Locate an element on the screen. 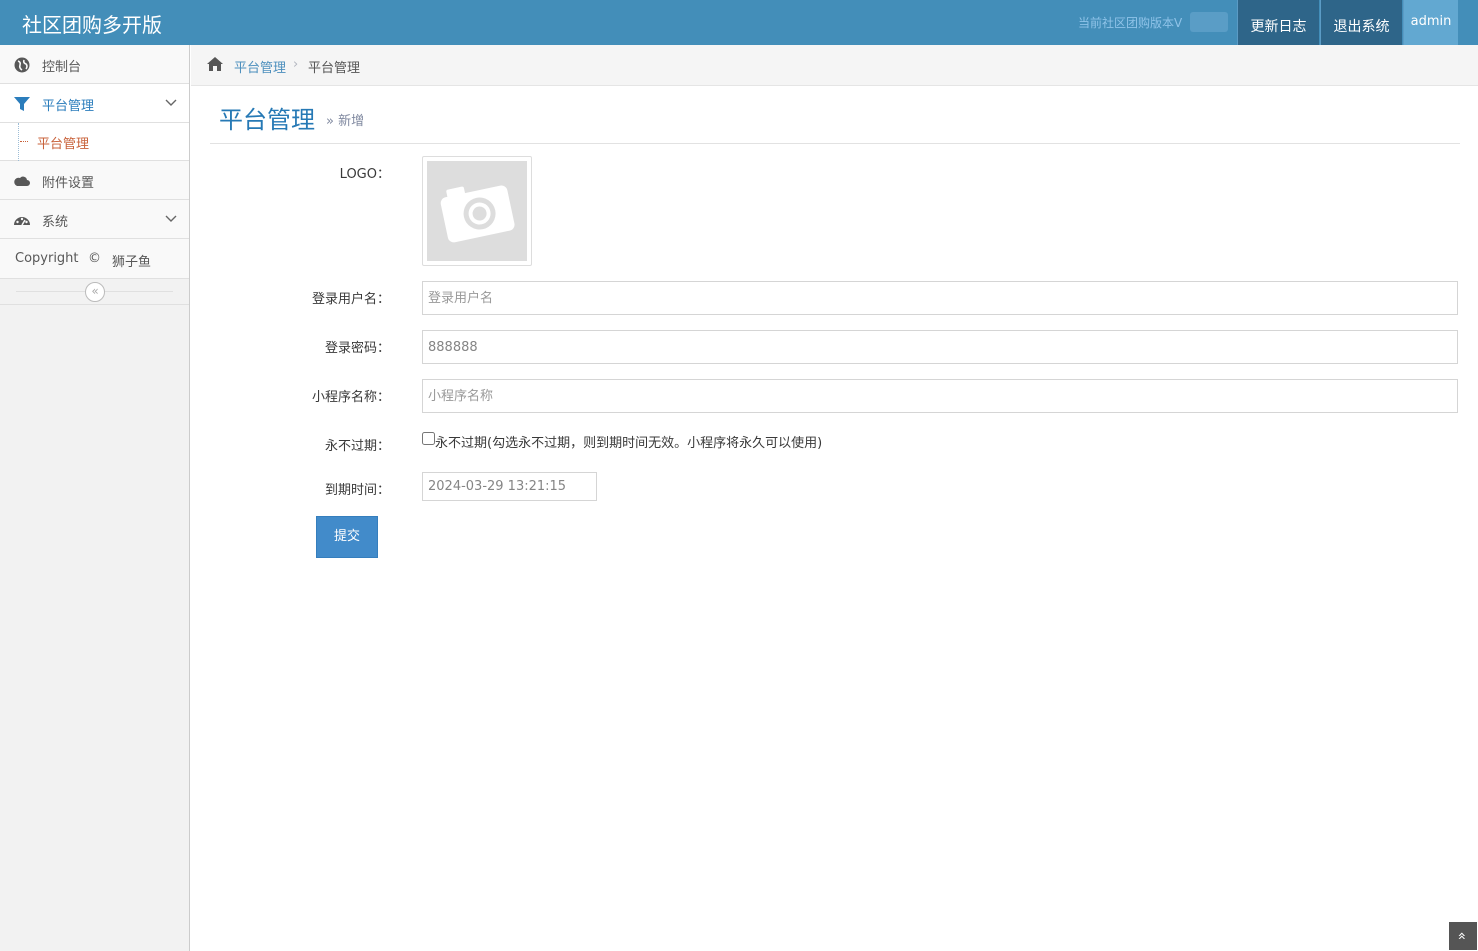 The image size is (1478, 951). appname-input is located at coordinates (940, 396).